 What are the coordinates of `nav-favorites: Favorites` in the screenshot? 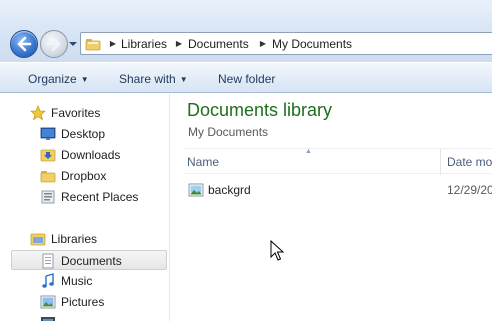 It's located at (95, 113).